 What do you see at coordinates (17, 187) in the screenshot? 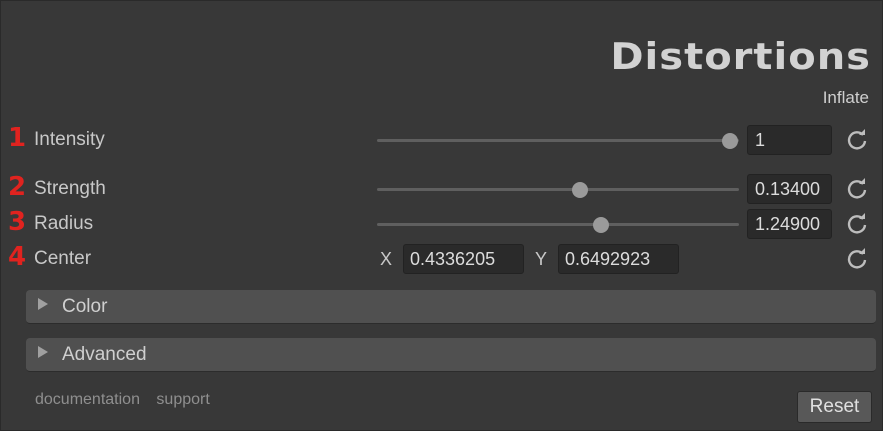
I see `annotation-number: 2` at bounding box center [17, 187].